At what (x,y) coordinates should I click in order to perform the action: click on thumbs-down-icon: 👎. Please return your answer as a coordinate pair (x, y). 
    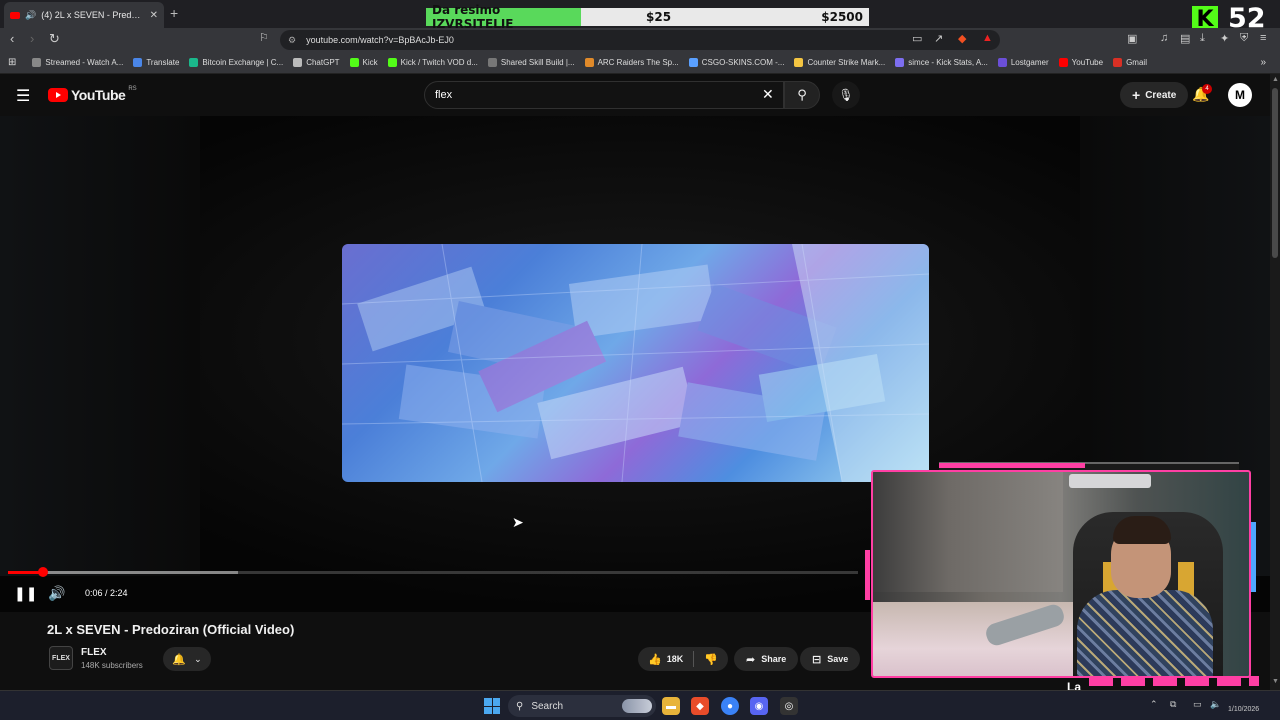
    Looking at the image, I should click on (711, 659).